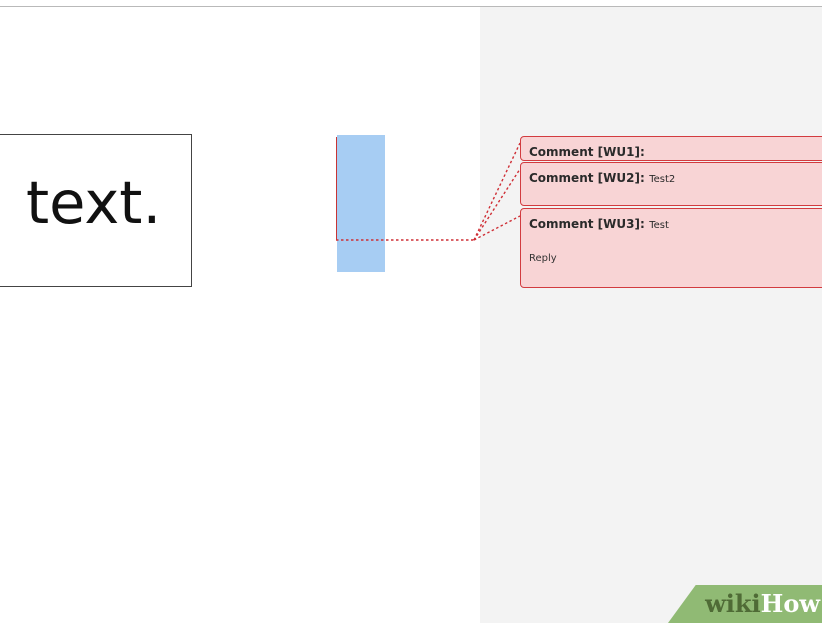  I want to click on watermark-text: wikiHow, so click(762, 604).